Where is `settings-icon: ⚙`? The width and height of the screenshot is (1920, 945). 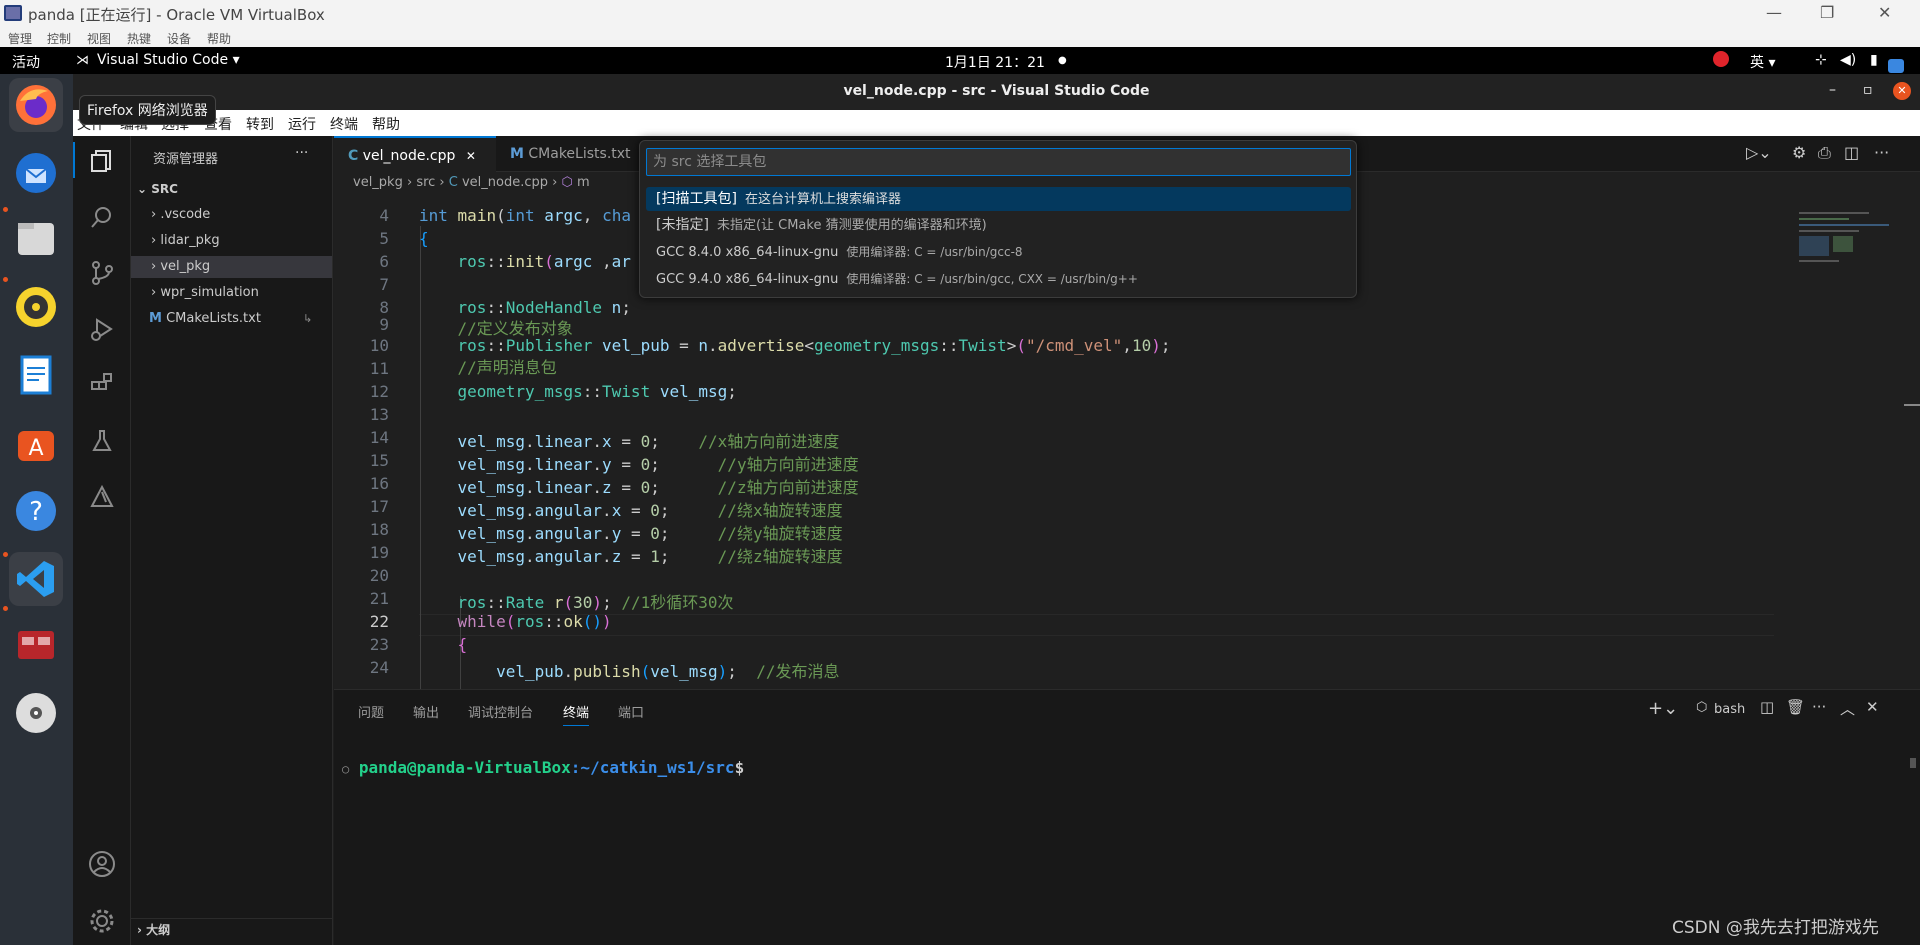 settings-icon: ⚙ is located at coordinates (1799, 152).